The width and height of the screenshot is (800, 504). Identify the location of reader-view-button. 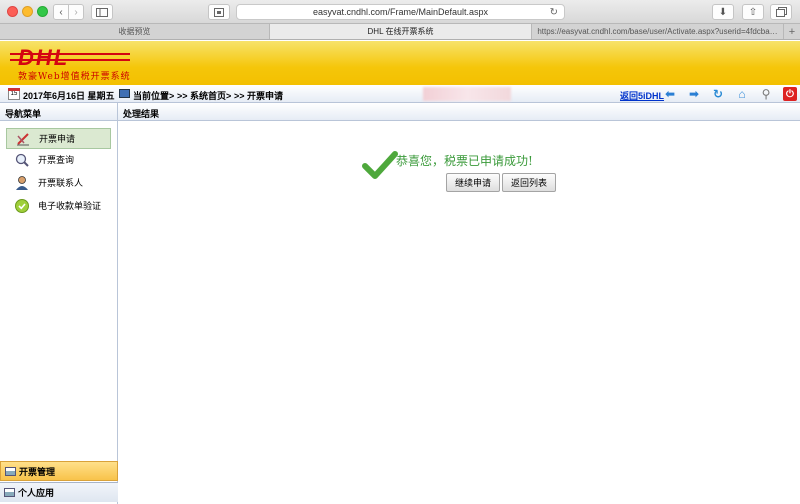
(219, 12).